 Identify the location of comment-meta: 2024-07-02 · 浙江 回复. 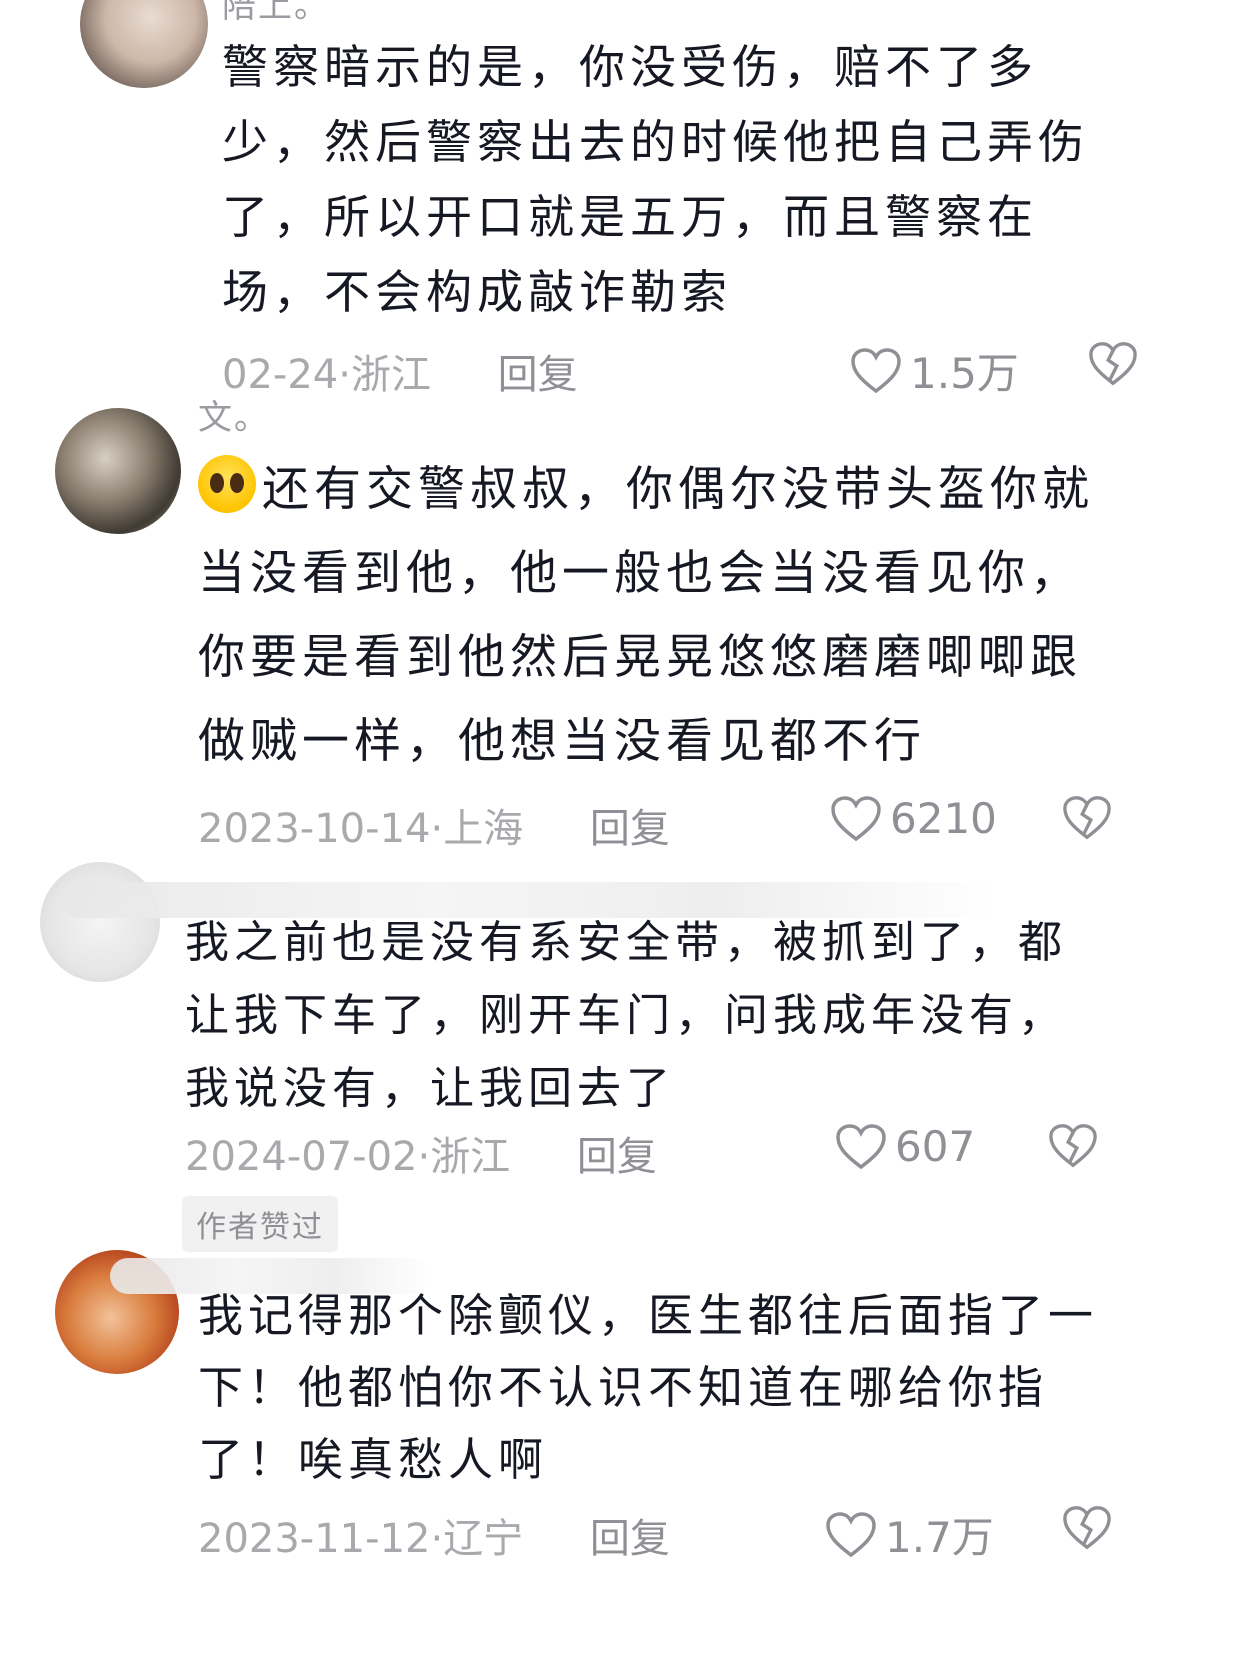
(421, 1153).